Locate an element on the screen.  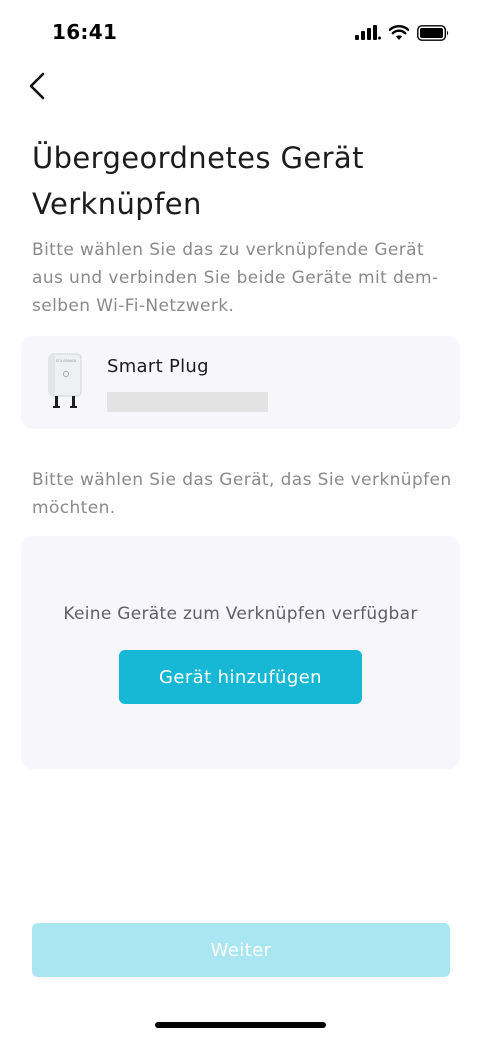
cellular-signal-icon is located at coordinates (368, 32).